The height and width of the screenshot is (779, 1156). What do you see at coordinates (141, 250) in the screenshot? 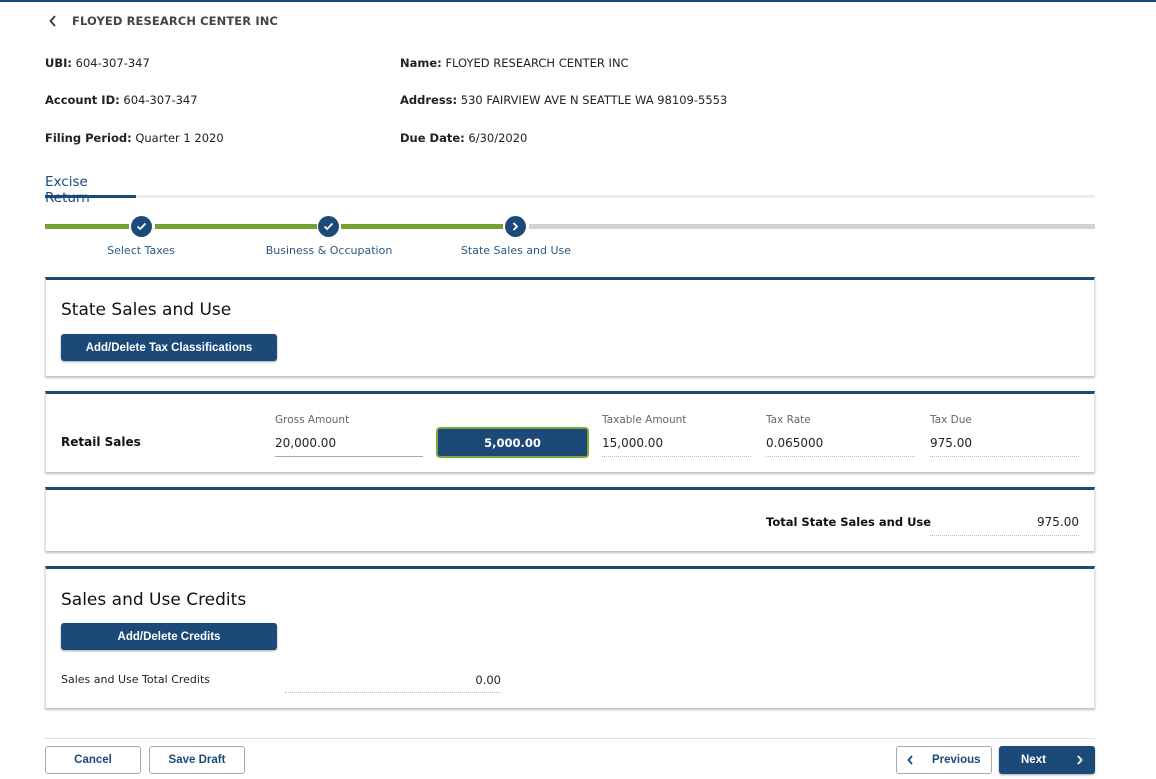
I see `step-label-select-taxes: Select Taxes` at bounding box center [141, 250].